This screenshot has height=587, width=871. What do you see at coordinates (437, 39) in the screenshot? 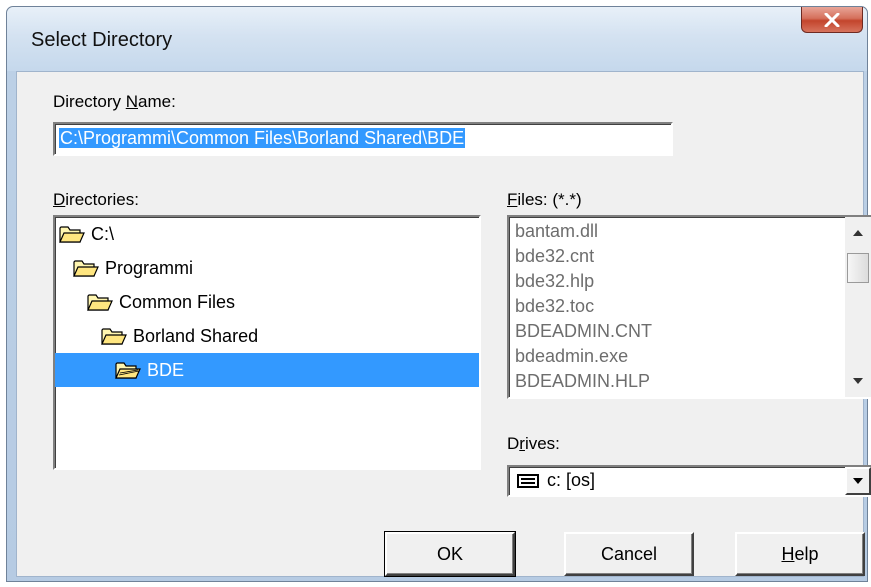
I see `title-bar: Select Directory` at bounding box center [437, 39].